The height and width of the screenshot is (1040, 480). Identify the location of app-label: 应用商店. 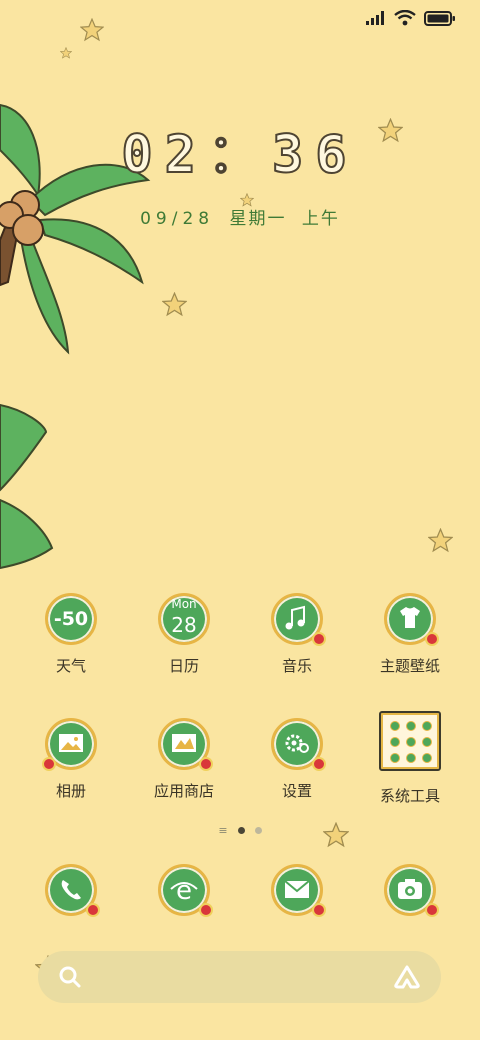
(183, 791).